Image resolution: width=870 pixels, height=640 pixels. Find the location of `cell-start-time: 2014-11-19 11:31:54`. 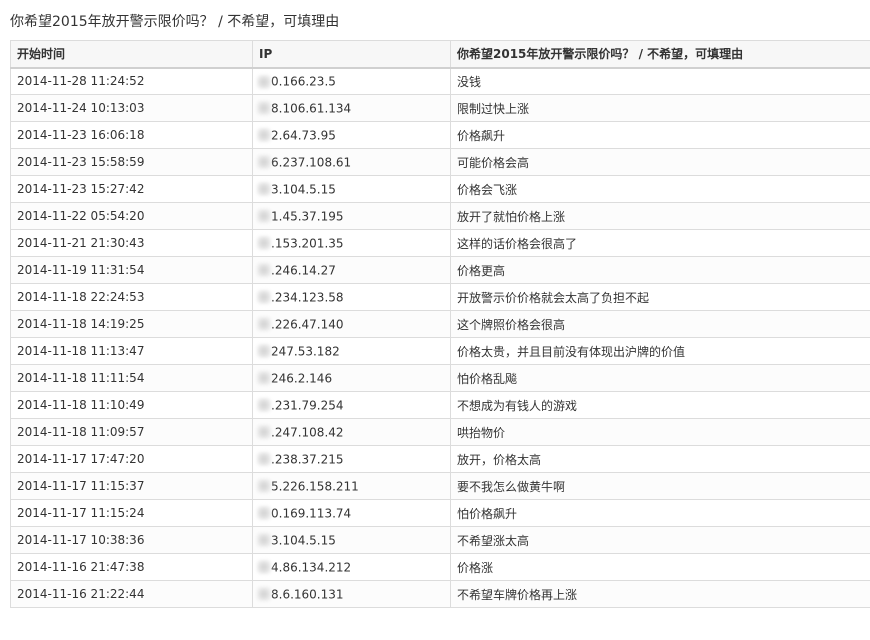

cell-start-time: 2014-11-19 11:31:54 is located at coordinates (131, 270).